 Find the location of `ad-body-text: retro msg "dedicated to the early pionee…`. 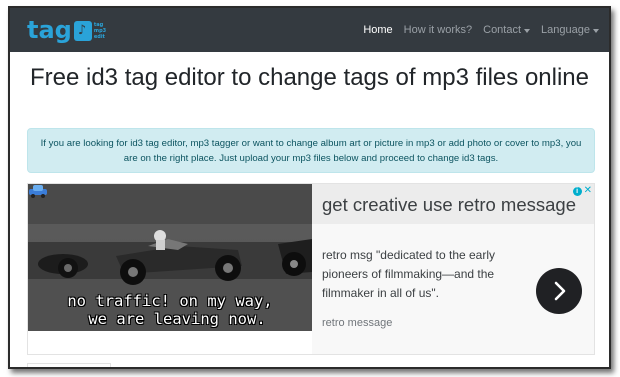

ad-body-text: retro msg "dedicated to the early pionee… is located at coordinates (409, 274).